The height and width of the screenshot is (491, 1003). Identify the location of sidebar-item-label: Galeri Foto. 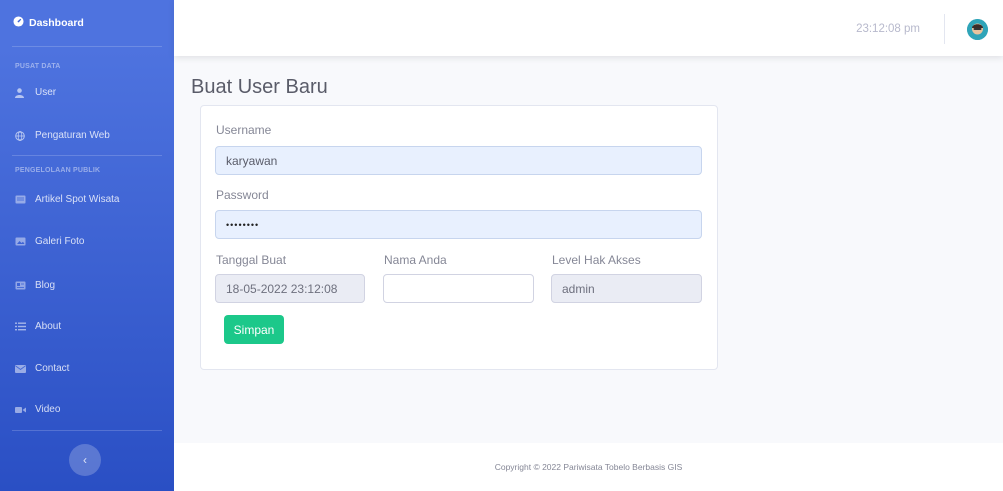
(60, 241).